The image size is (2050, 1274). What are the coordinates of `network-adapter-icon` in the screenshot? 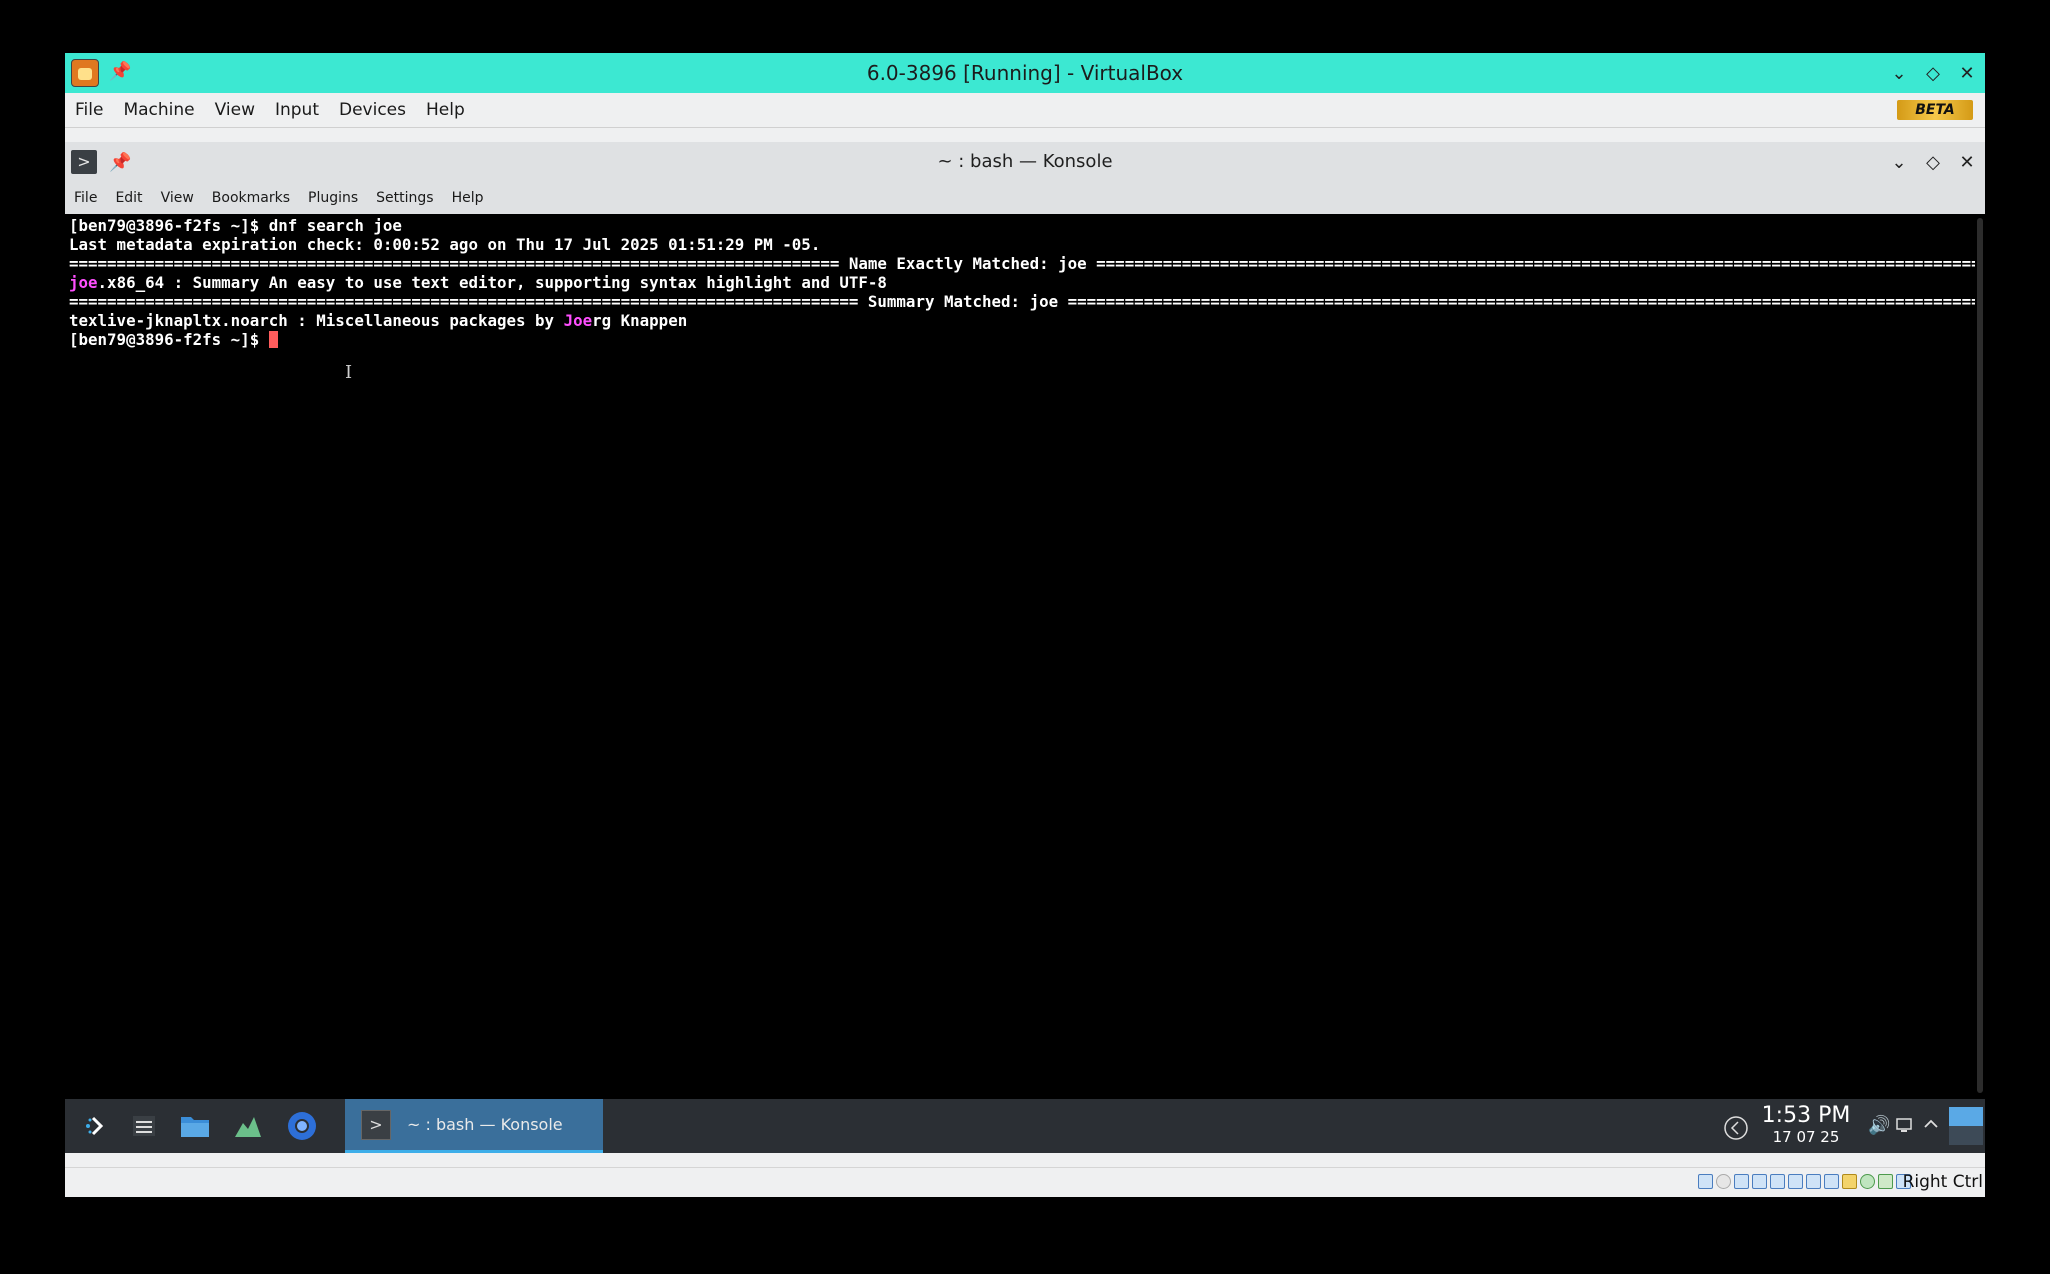 It's located at (1759, 1181).